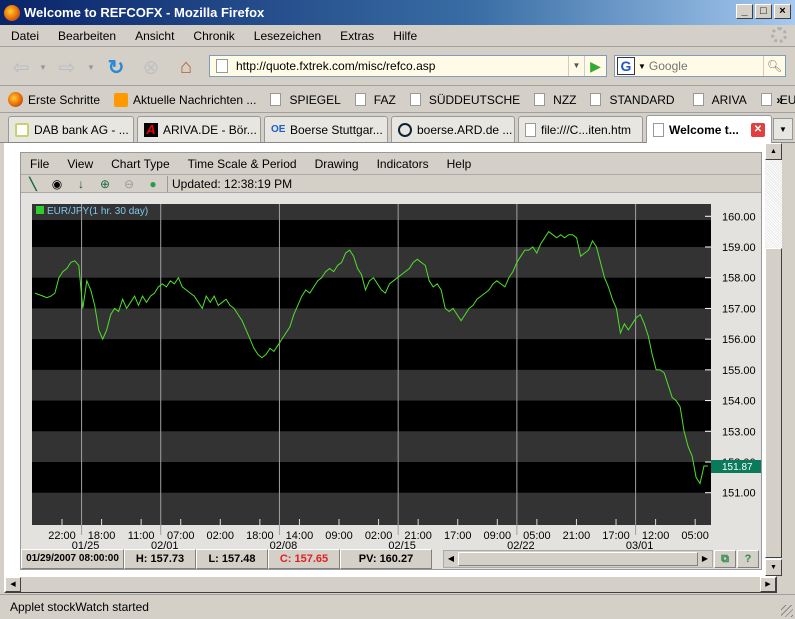 The width and height of the screenshot is (795, 619). What do you see at coordinates (787, 611) in the screenshot?
I see `resize-grip` at bounding box center [787, 611].